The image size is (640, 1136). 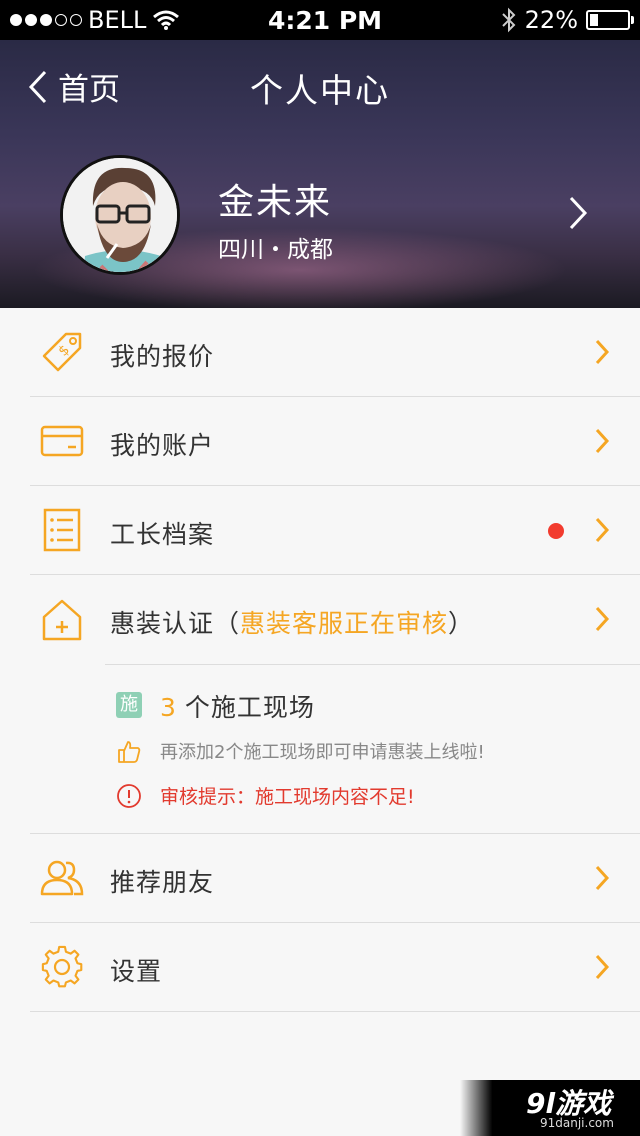 What do you see at coordinates (168, 707) in the screenshot?
I see `sites-count: 3` at bounding box center [168, 707].